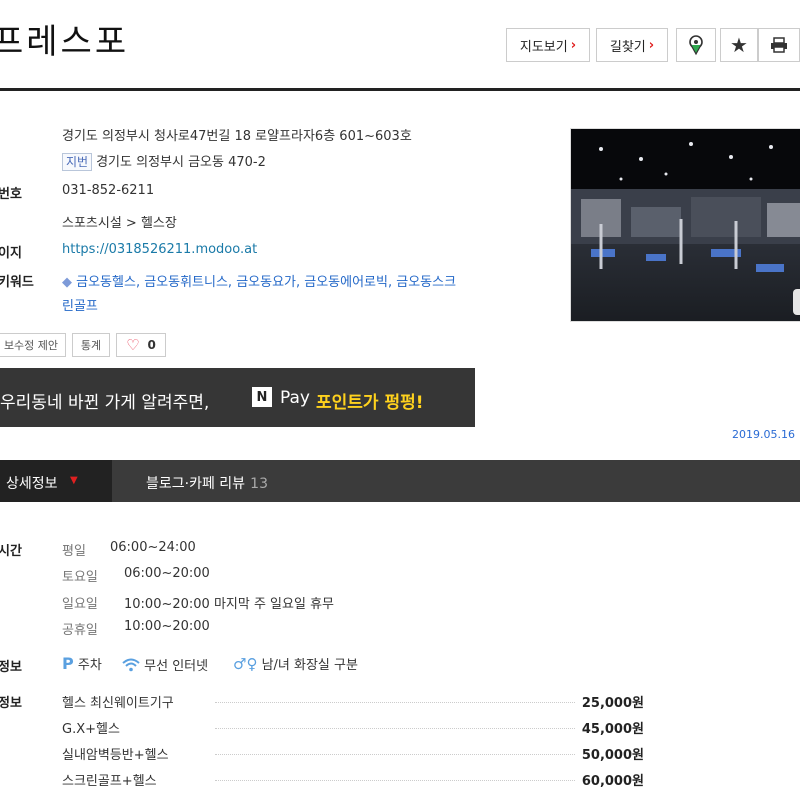  Describe the element at coordinates (119, 223) in the screenshot. I see `category-text: 스포츠시설 > 헬스장` at that location.